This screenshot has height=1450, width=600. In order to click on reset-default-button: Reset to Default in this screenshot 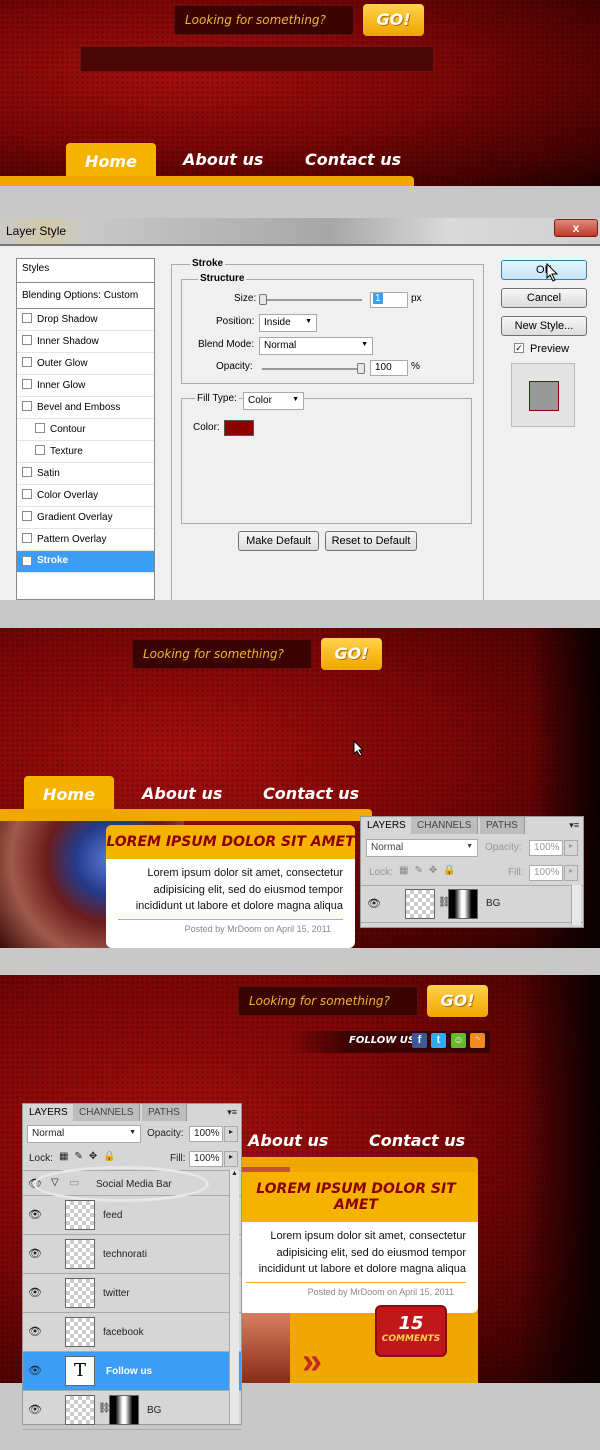, I will do `click(371, 541)`.